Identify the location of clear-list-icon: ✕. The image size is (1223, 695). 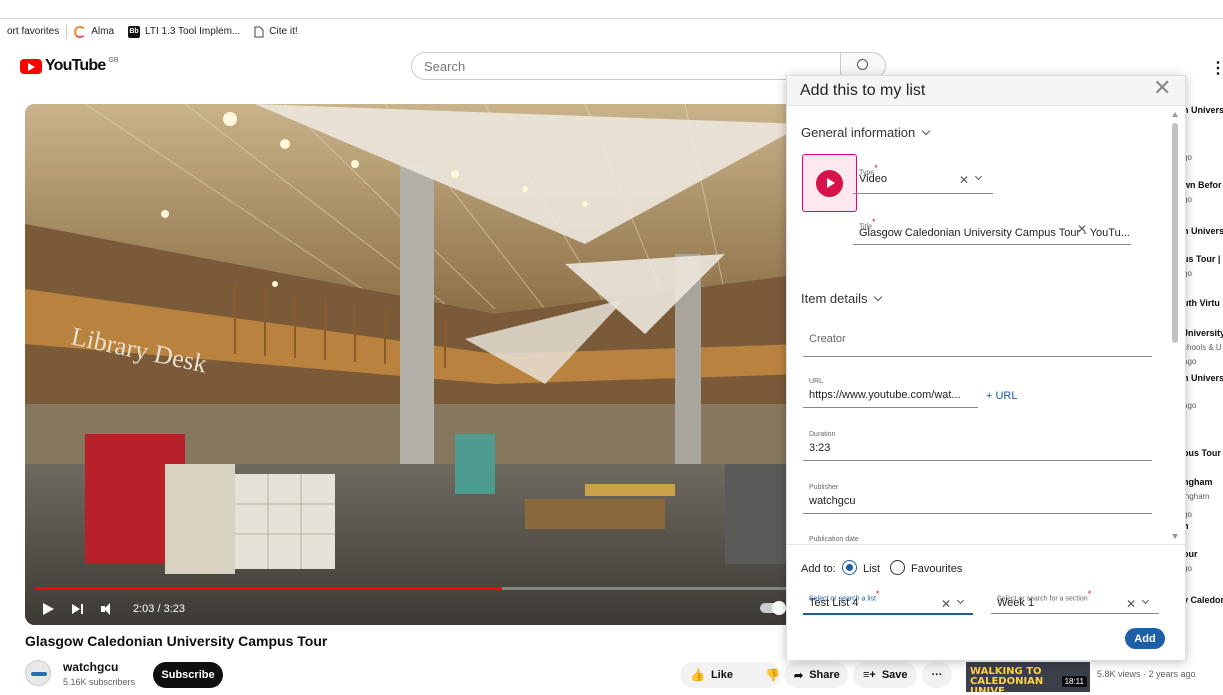
(946, 604).